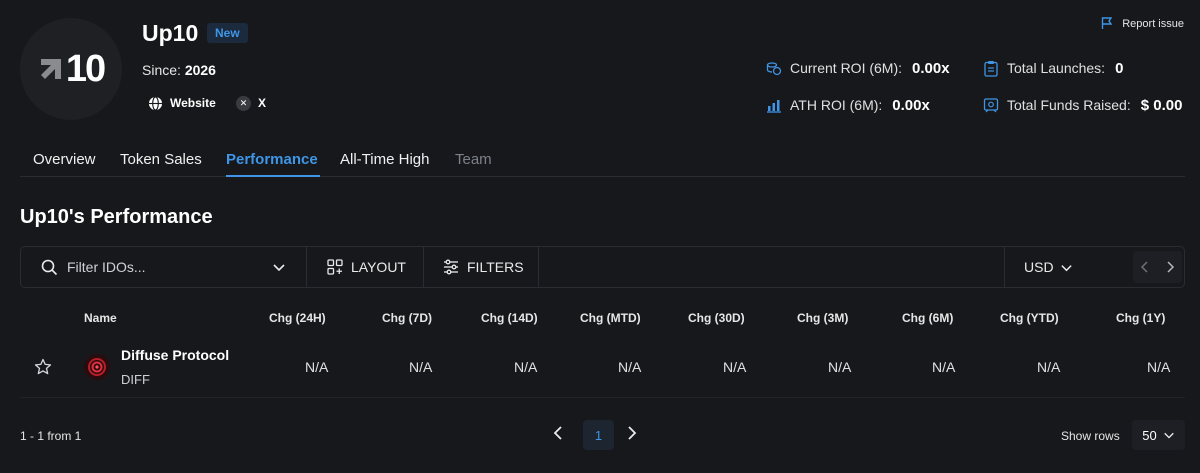  I want to click on cell-chg-mtd: N/A, so click(630, 367).